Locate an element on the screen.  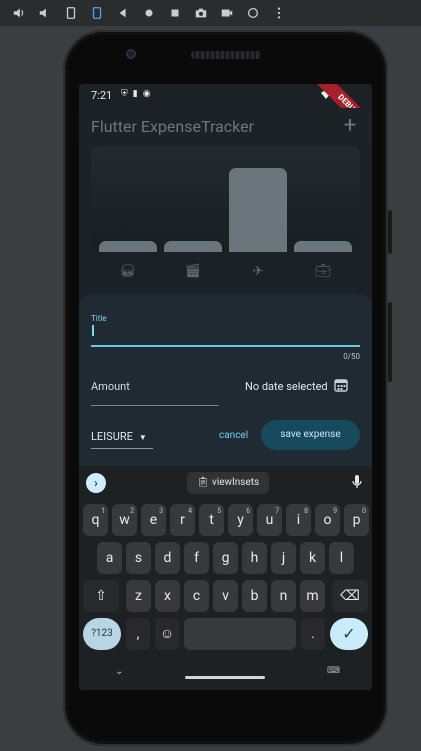
key-digit-hint: 6 is located at coordinates (248, 511).